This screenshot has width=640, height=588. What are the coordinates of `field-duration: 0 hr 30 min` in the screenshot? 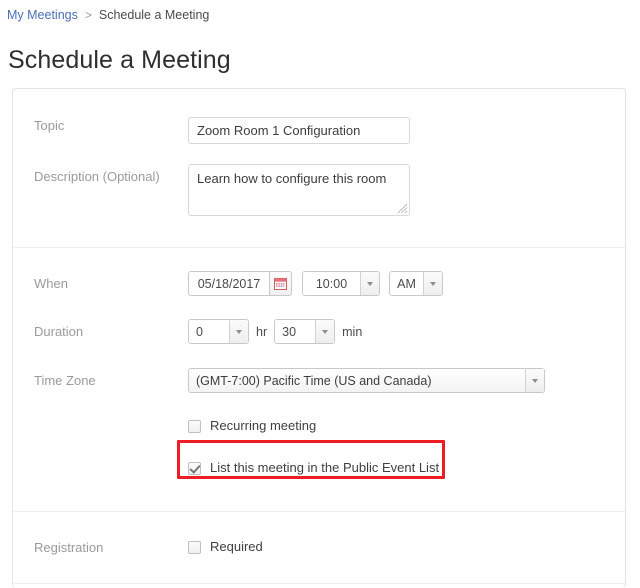 It's located at (406, 331).